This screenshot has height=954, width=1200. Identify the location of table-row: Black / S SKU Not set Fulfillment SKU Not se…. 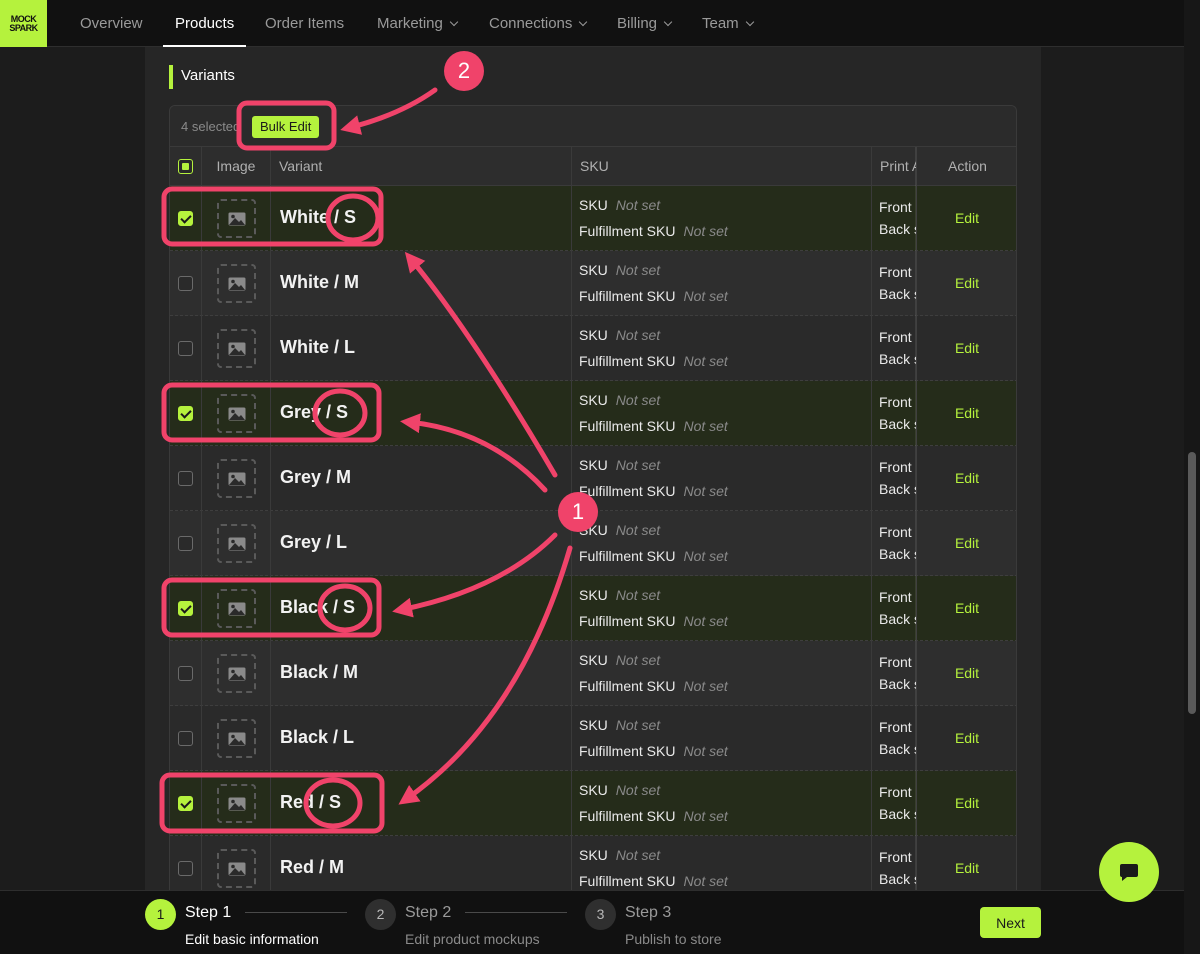
(593, 608).